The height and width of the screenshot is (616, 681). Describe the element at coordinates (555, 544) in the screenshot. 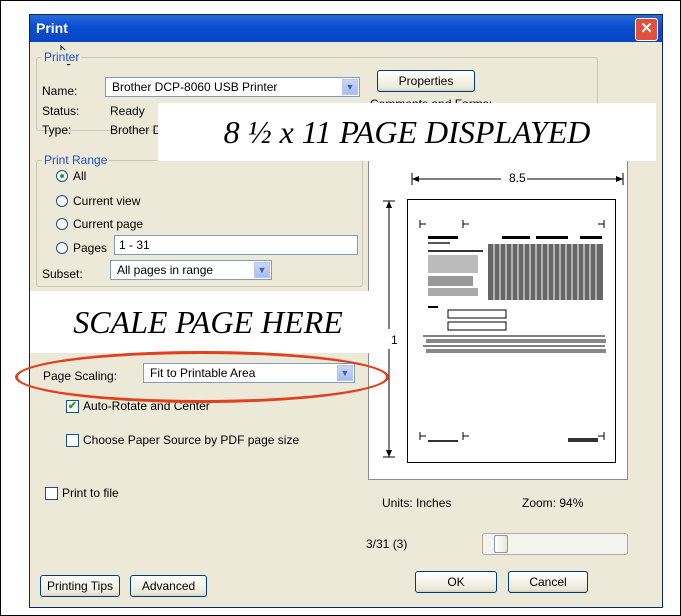

I see `page-slider` at that location.